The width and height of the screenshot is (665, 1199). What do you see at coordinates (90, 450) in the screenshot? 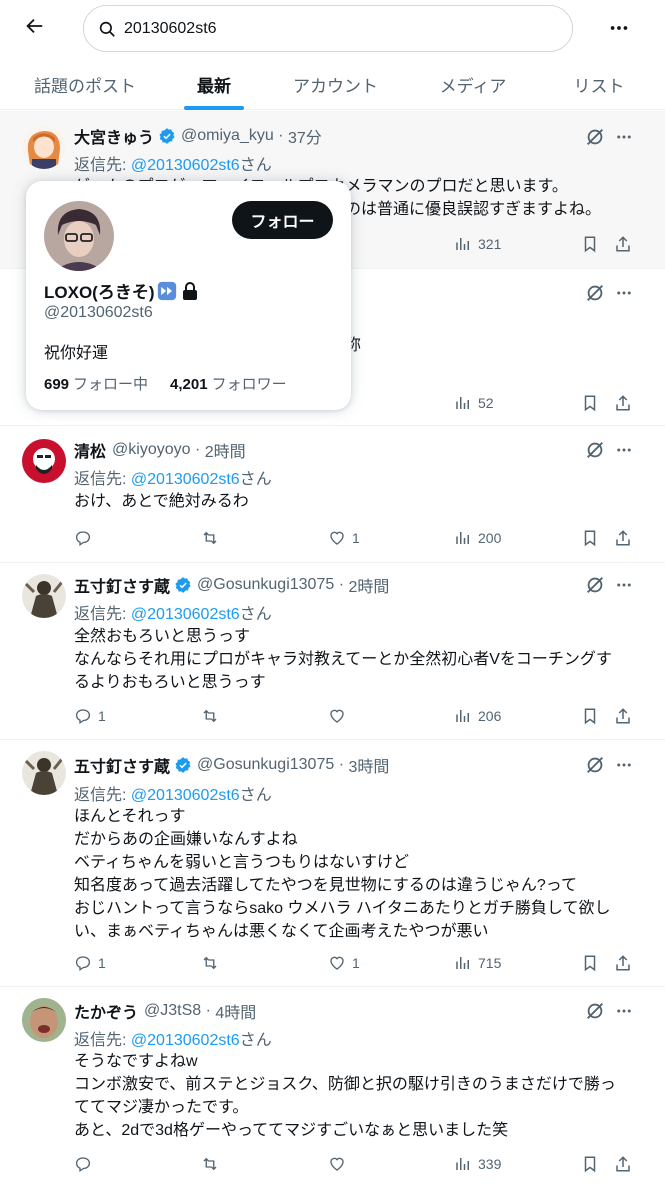
I see `author-name: 清松` at bounding box center [90, 450].